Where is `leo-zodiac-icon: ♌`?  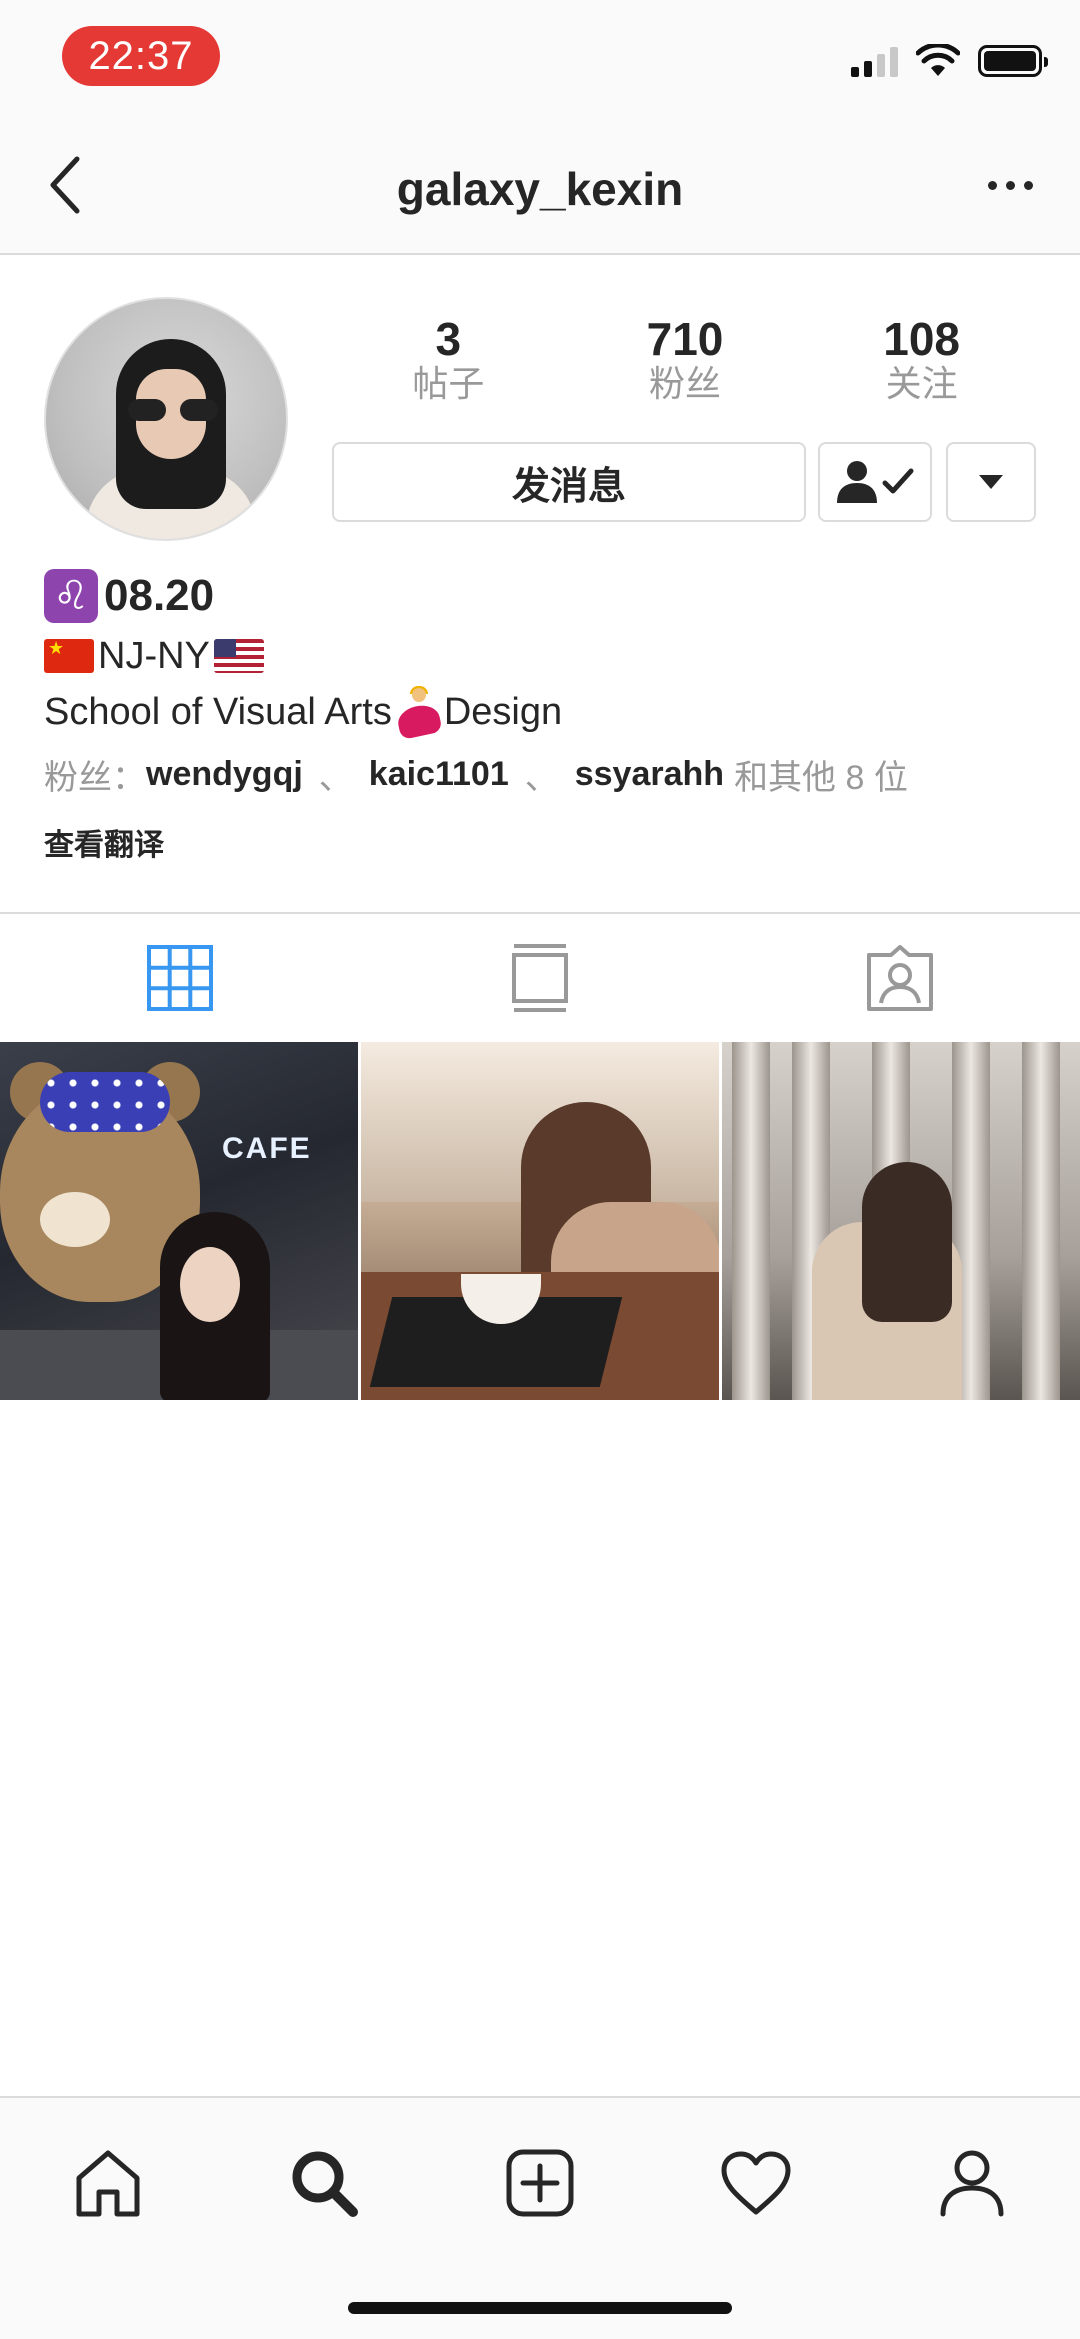 leo-zodiac-icon: ♌ is located at coordinates (71, 596).